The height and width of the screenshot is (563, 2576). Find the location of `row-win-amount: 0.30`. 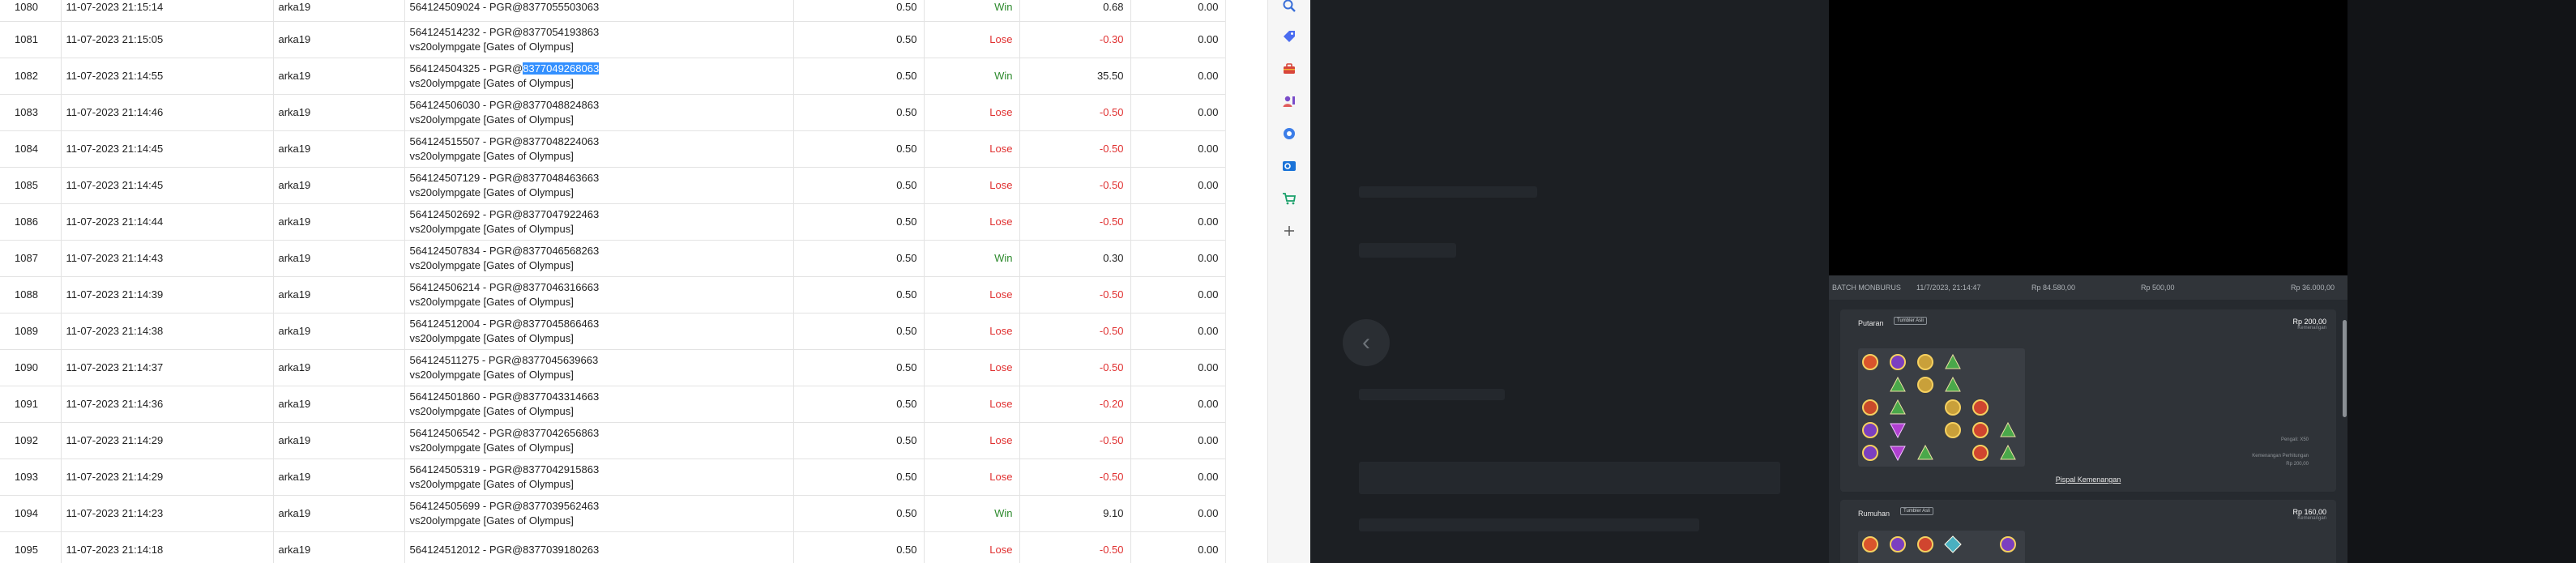

row-win-amount: 0.30 is located at coordinates (1075, 258).